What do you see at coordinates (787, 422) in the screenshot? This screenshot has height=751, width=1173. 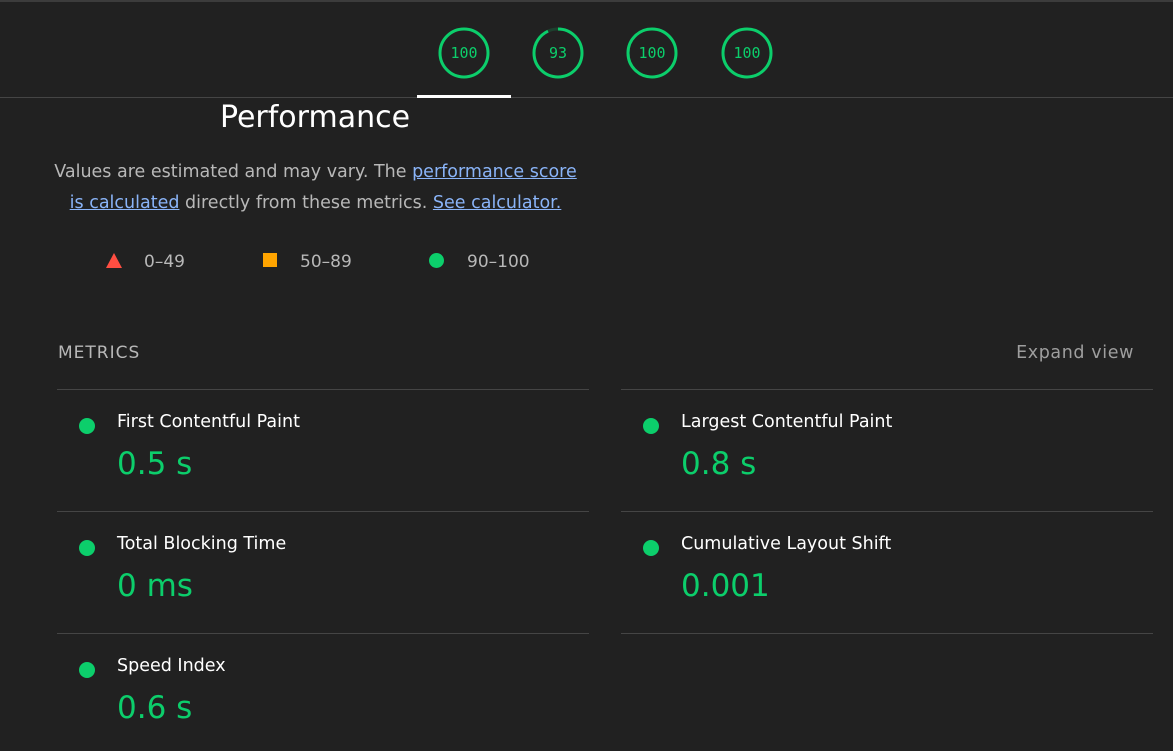 I see `metric-name: Largest Contentful Paint` at bounding box center [787, 422].